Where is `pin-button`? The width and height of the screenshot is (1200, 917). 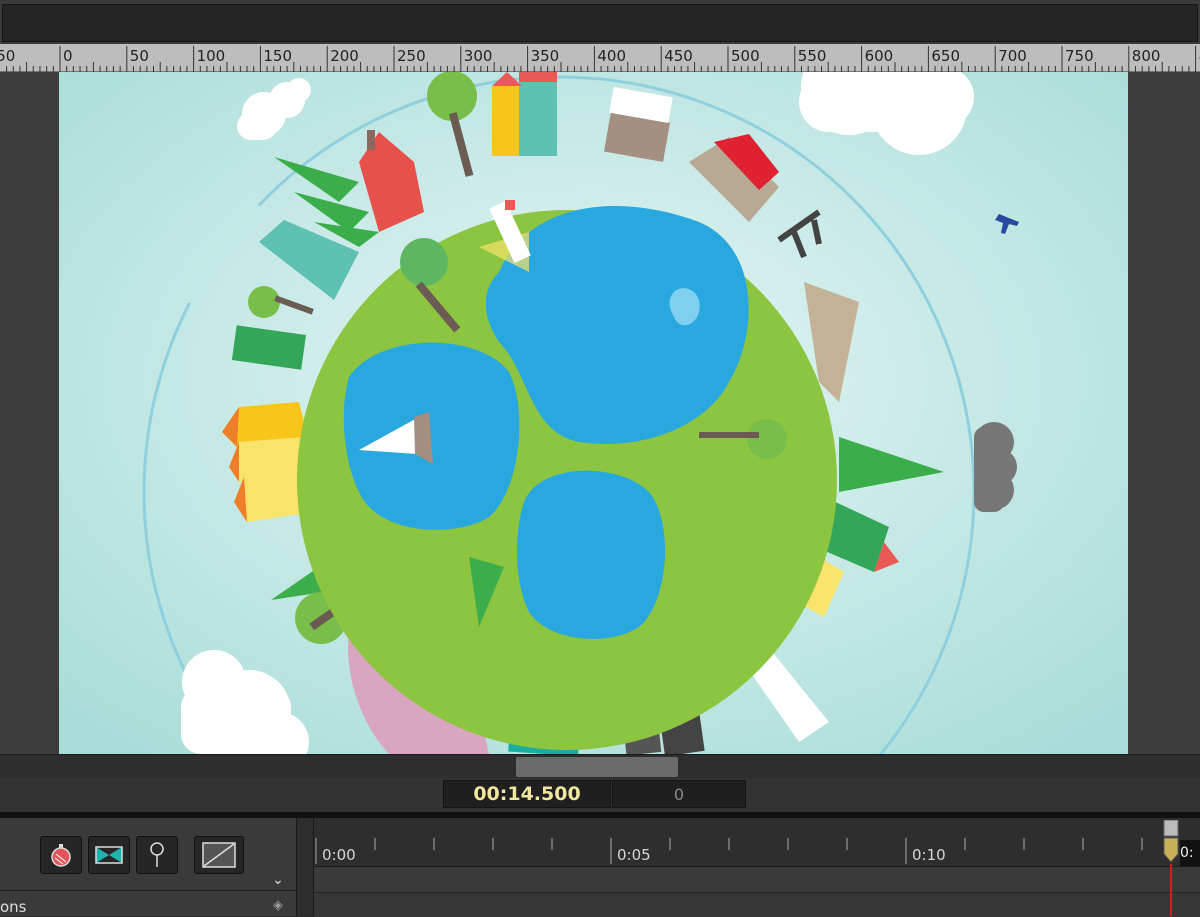 pin-button is located at coordinates (157, 855).